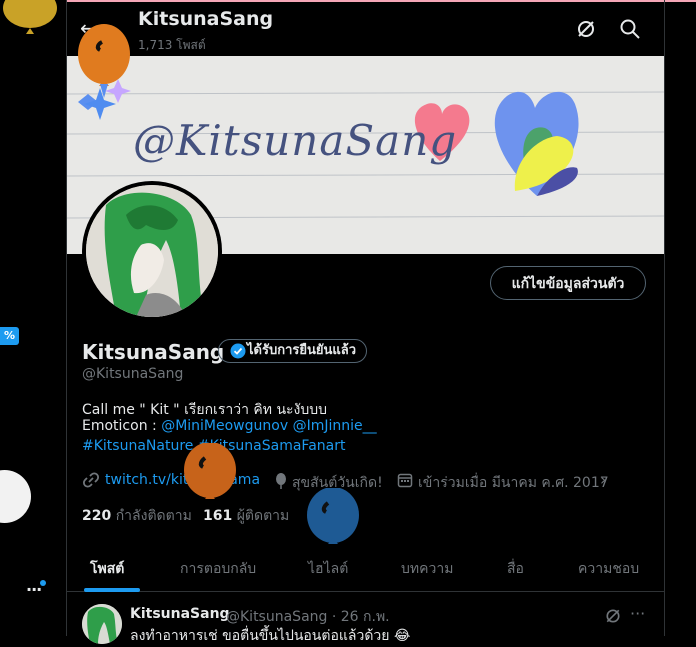  I want to click on following-count: 220 กำลังติดตาม, so click(137, 516).